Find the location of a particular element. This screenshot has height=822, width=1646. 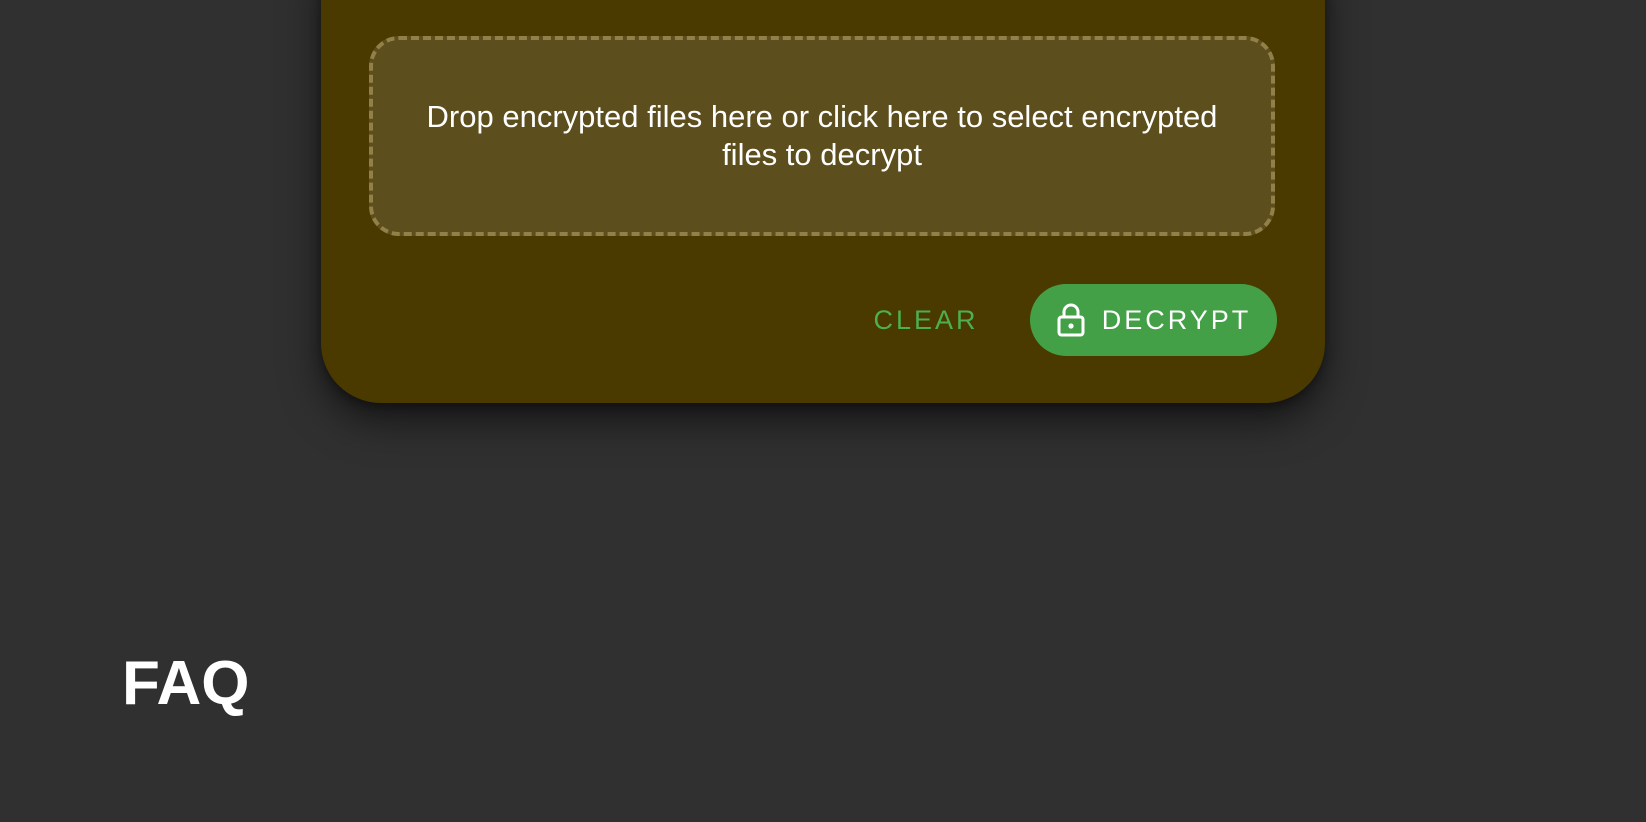

clear-button: CLEAR is located at coordinates (926, 320).